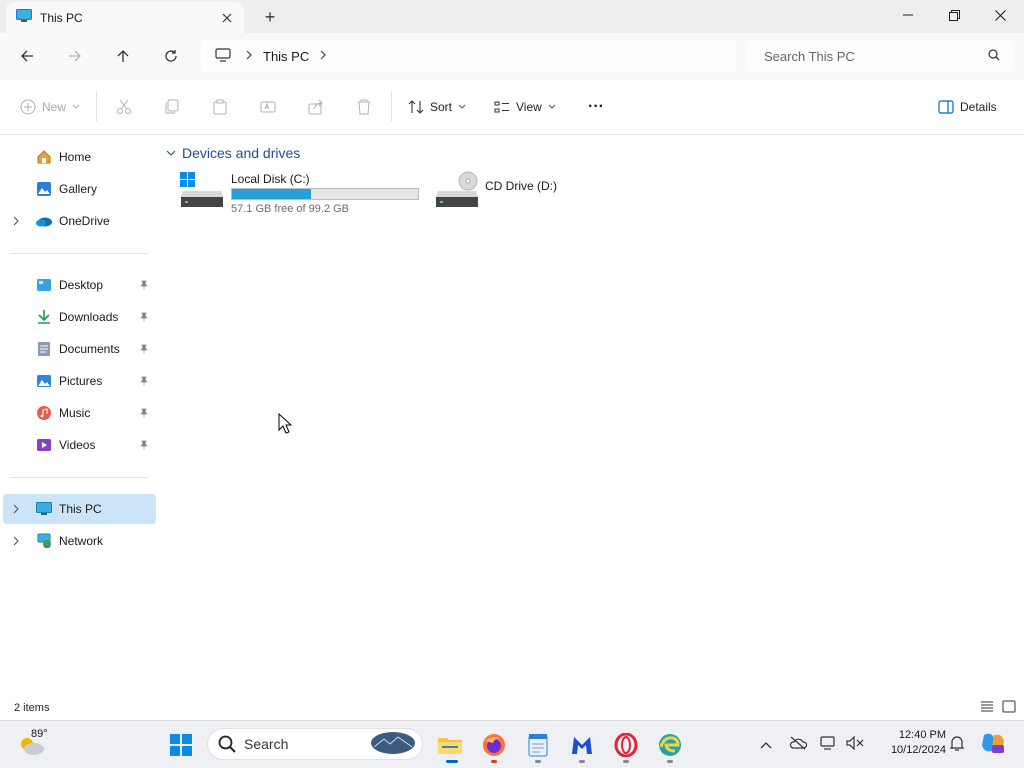 The width and height of the screenshot is (1024, 768). I want to click on chevron-down-icon, so click(552, 106).